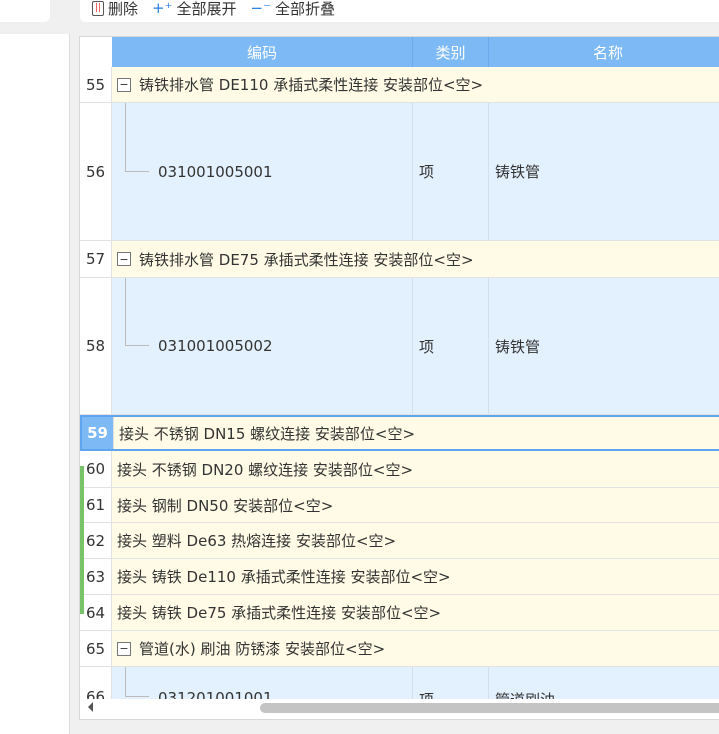 The image size is (719, 734). I want to click on collapse-all-button: −⁻ 全部折叠, so click(293, 9).